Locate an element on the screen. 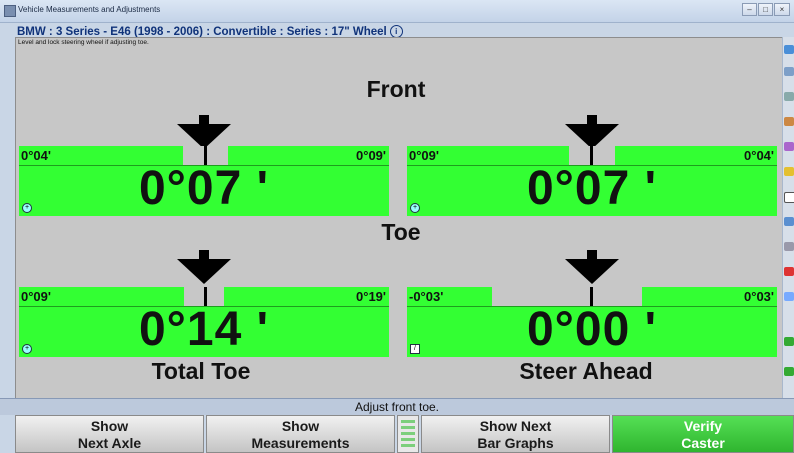 The image size is (794, 453). tool-icon: / is located at coordinates (415, 349).